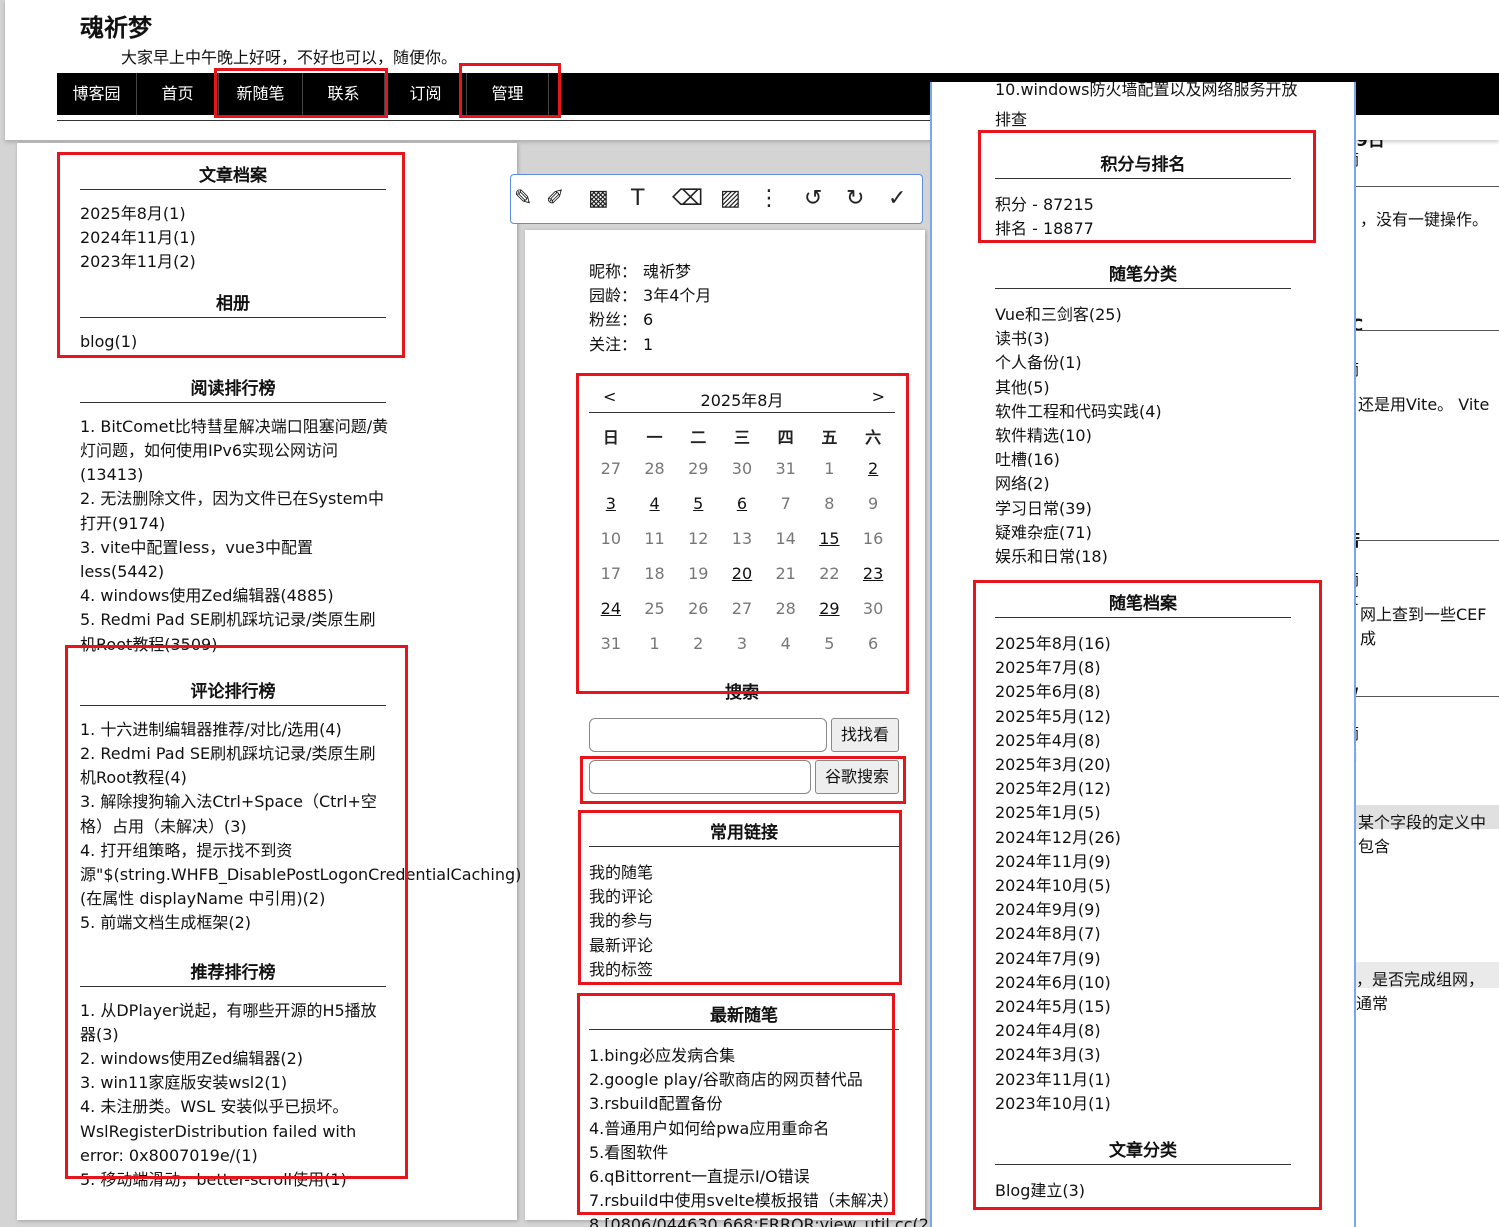 The image size is (1499, 1227). I want to click on post-archive-item: 2025年7月(8), so click(1143, 668).